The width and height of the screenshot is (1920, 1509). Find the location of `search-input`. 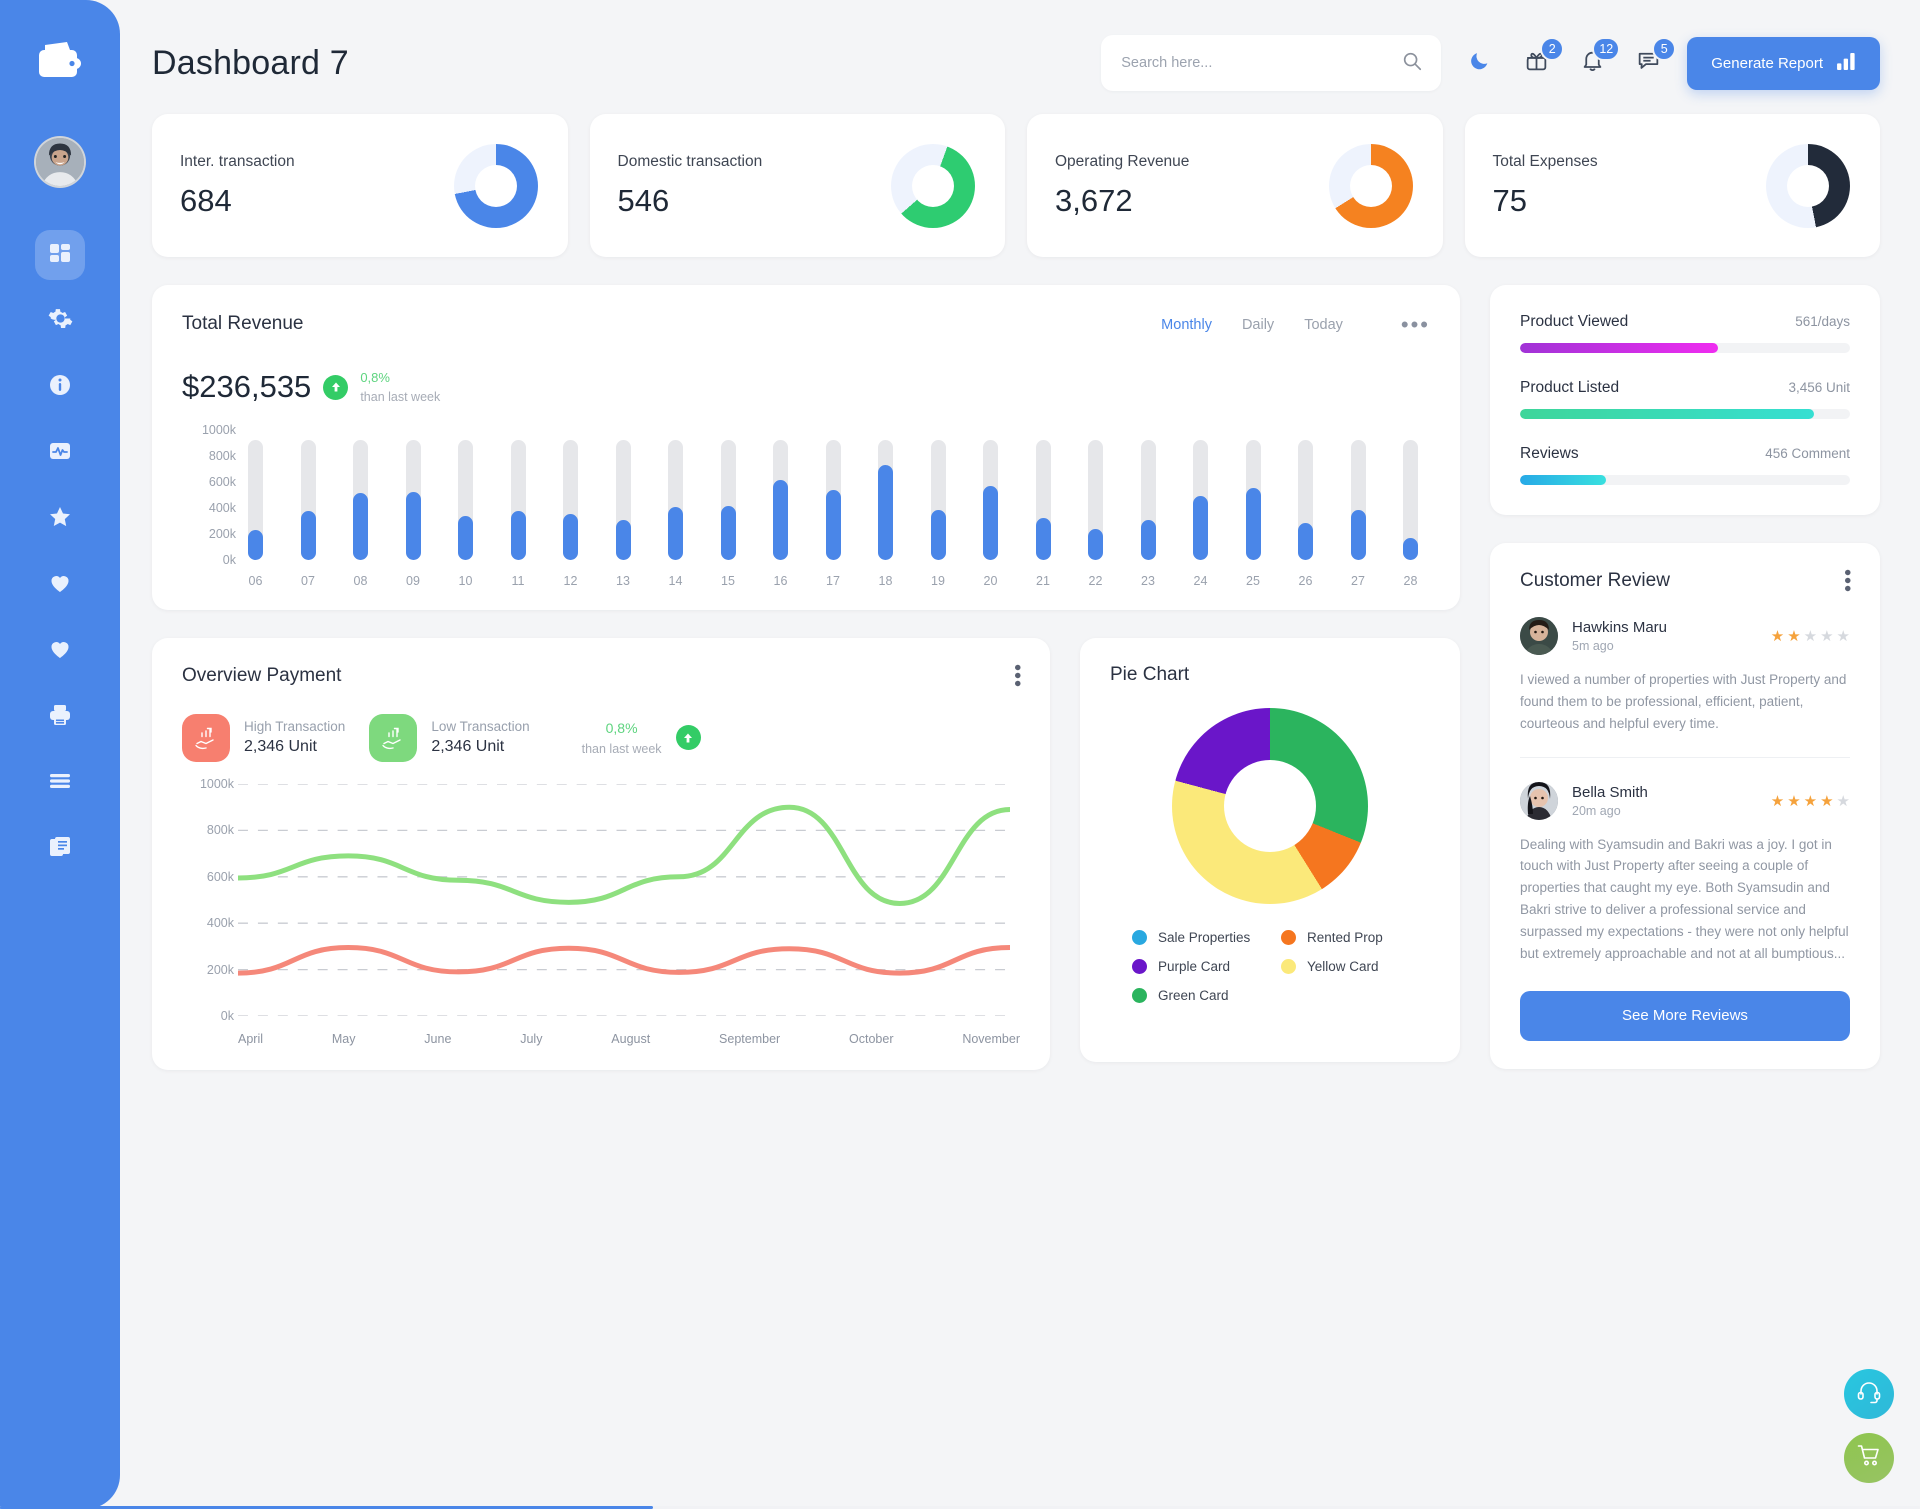

search-input is located at coordinates (1261, 63).